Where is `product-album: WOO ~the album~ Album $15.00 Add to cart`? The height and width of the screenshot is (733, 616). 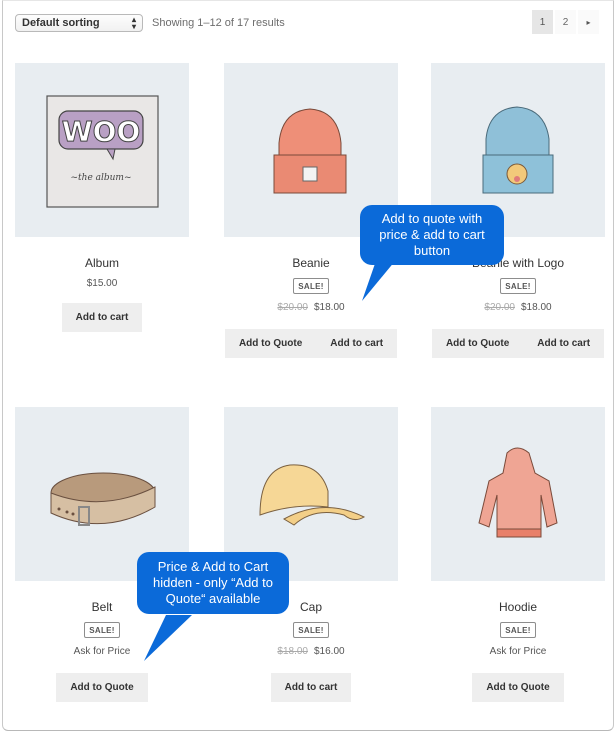 product-album: WOO ~the album~ Album $15.00 Add to cart is located at coordinates (102, 197).